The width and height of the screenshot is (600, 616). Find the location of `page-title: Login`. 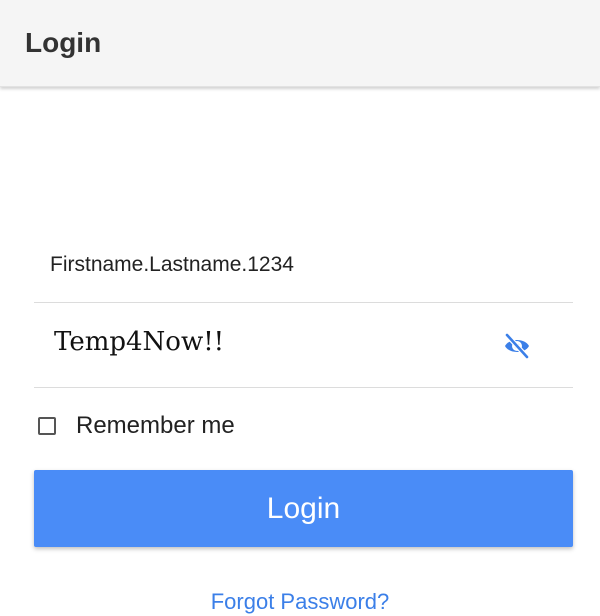

page-title: Login is located at coordinates (63, 42).